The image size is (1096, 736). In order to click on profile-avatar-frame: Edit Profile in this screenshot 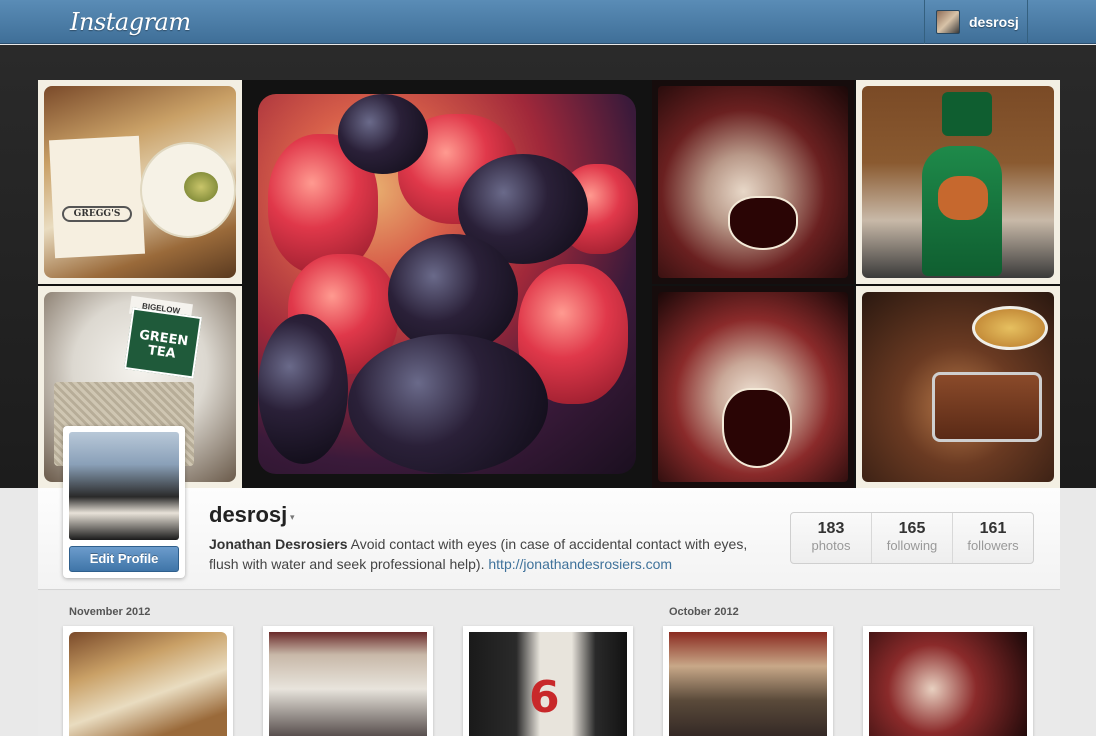, I will do `click(124, 502)`.